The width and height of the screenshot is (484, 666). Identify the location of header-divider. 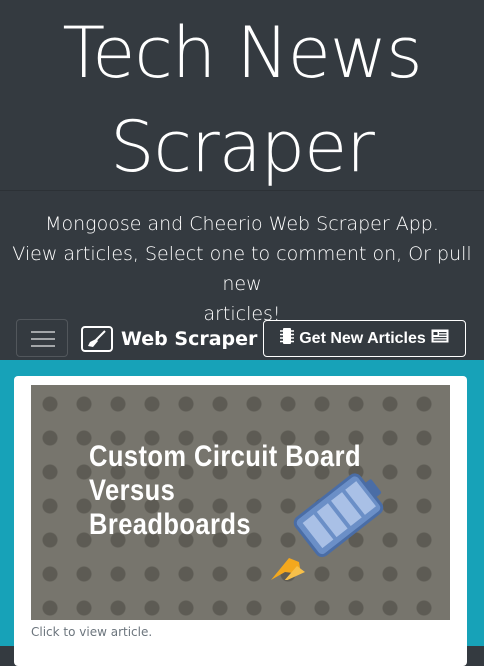
(242, 190).